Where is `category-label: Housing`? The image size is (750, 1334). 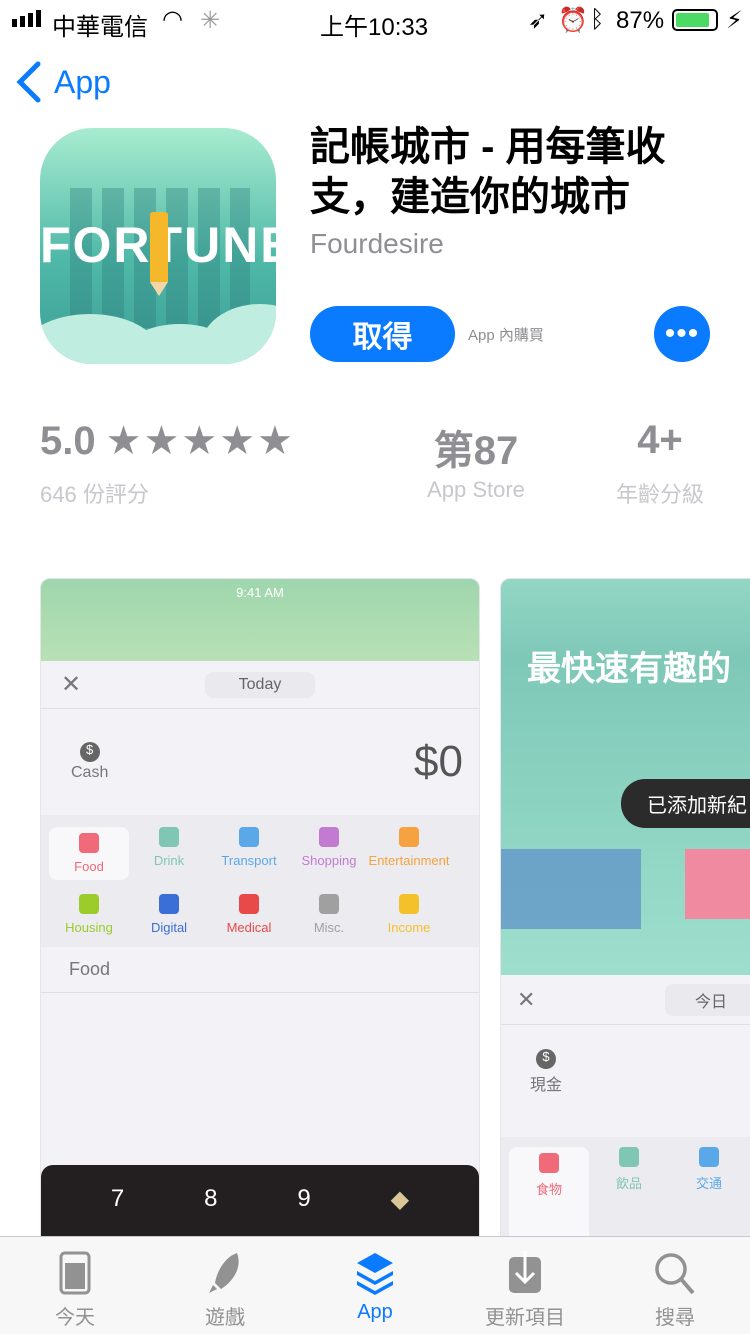
category-label: Housing is located at coordinates (89, 927).